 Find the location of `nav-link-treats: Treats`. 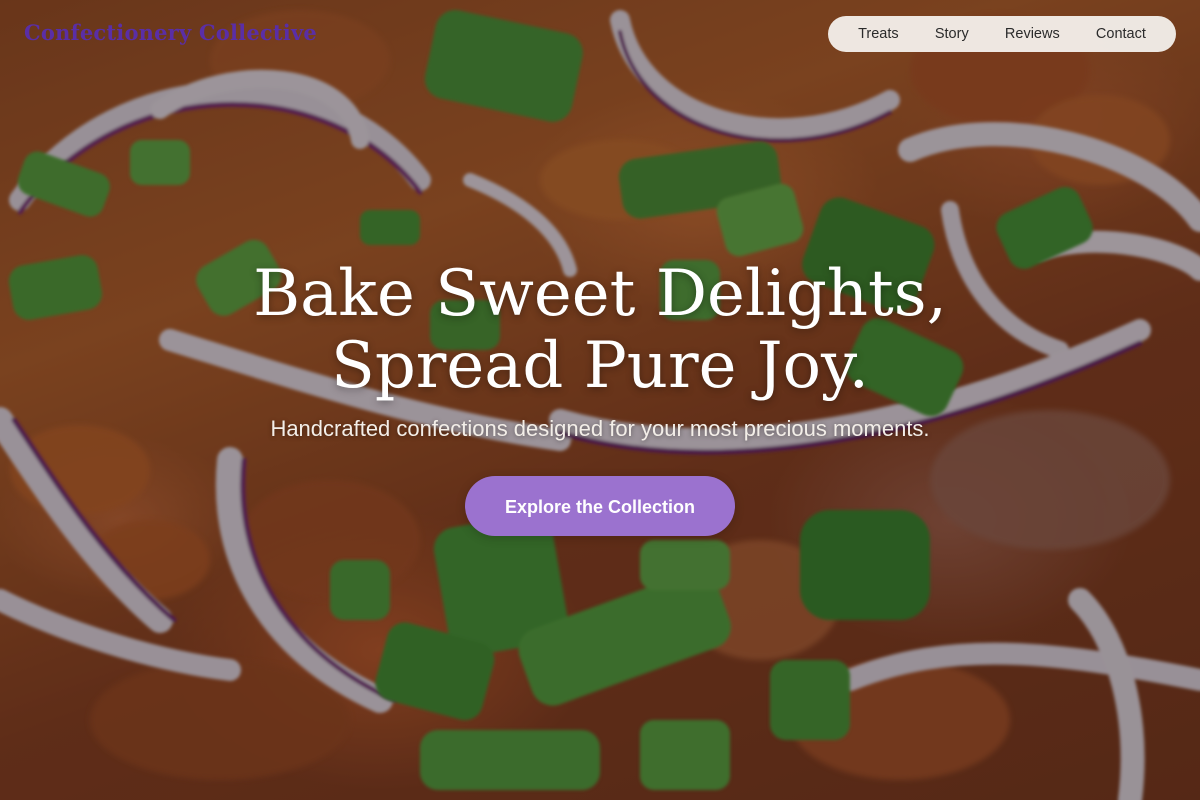

nav-link-treats: Treats is located at coordinates (878, 34).